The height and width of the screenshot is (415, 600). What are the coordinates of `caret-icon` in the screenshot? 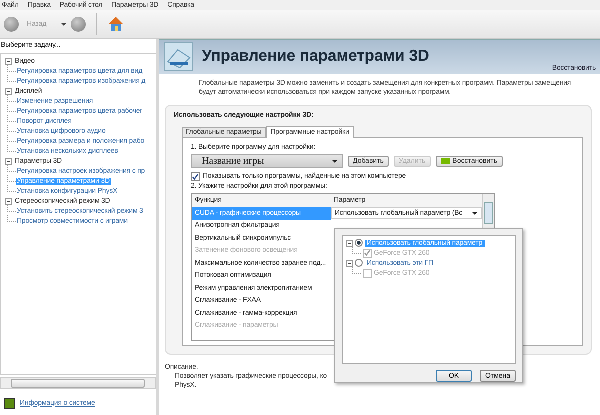 It's located at (63, 24).